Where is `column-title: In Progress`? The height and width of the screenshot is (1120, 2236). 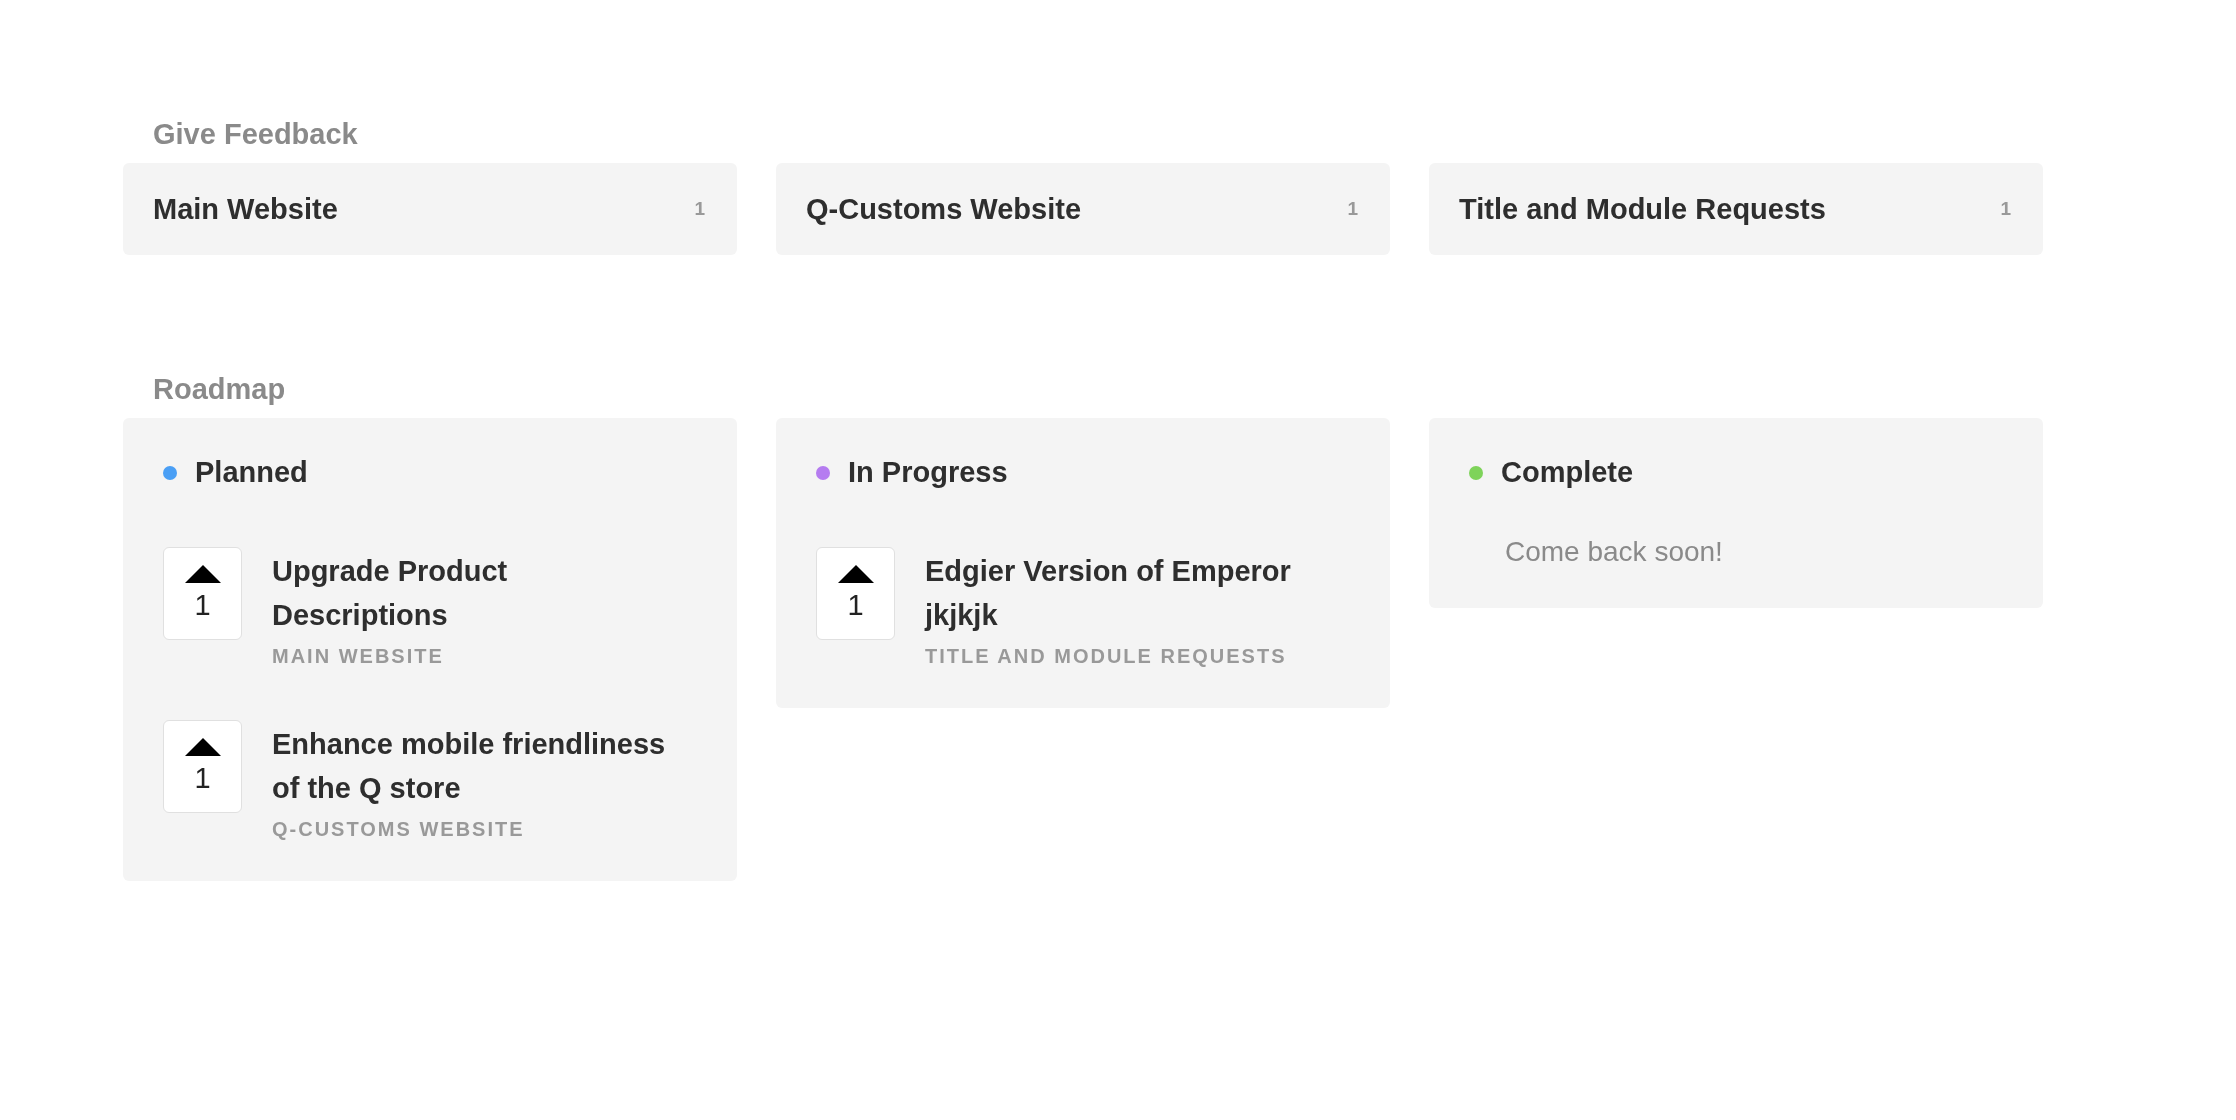
column-title: In Progress is located at coordinates (928, 472).